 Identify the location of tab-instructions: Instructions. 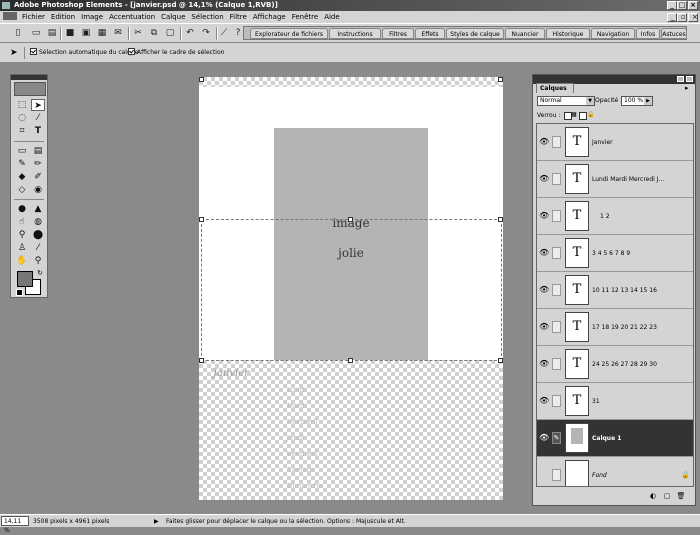
(355, 33).